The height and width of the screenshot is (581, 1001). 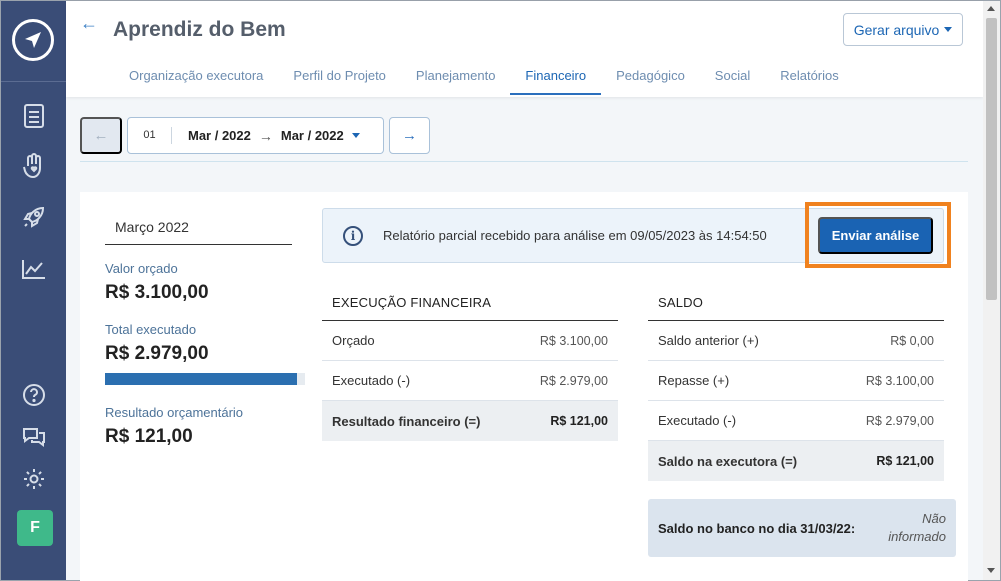 What do you see at coordinates (34, 269) in the screenshot?
I see `chart-line-icon` at bounding box center [34, 269].